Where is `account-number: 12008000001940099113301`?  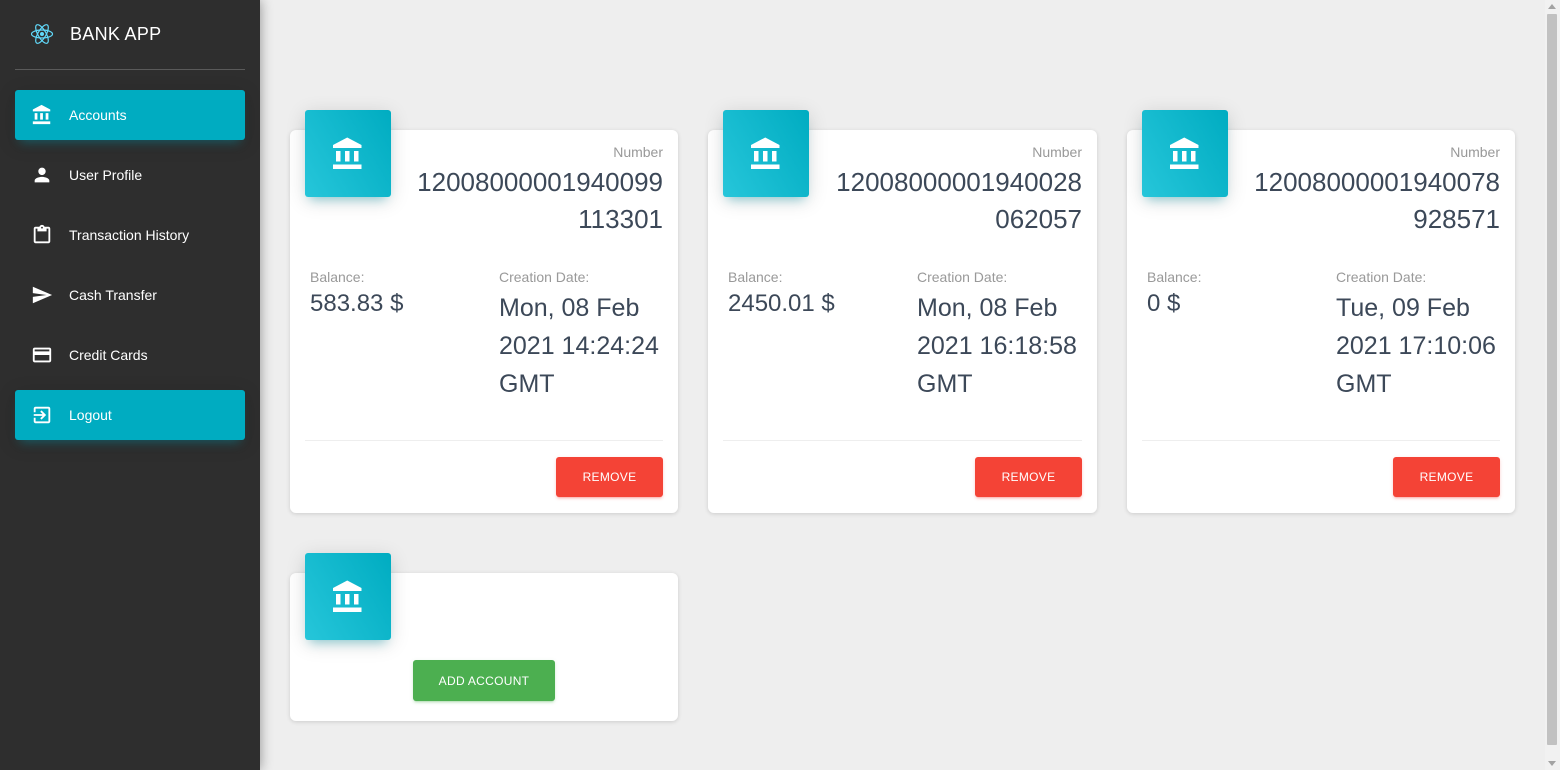 account-number: 12008000001940099113301 is located at coordinates (540, 200).